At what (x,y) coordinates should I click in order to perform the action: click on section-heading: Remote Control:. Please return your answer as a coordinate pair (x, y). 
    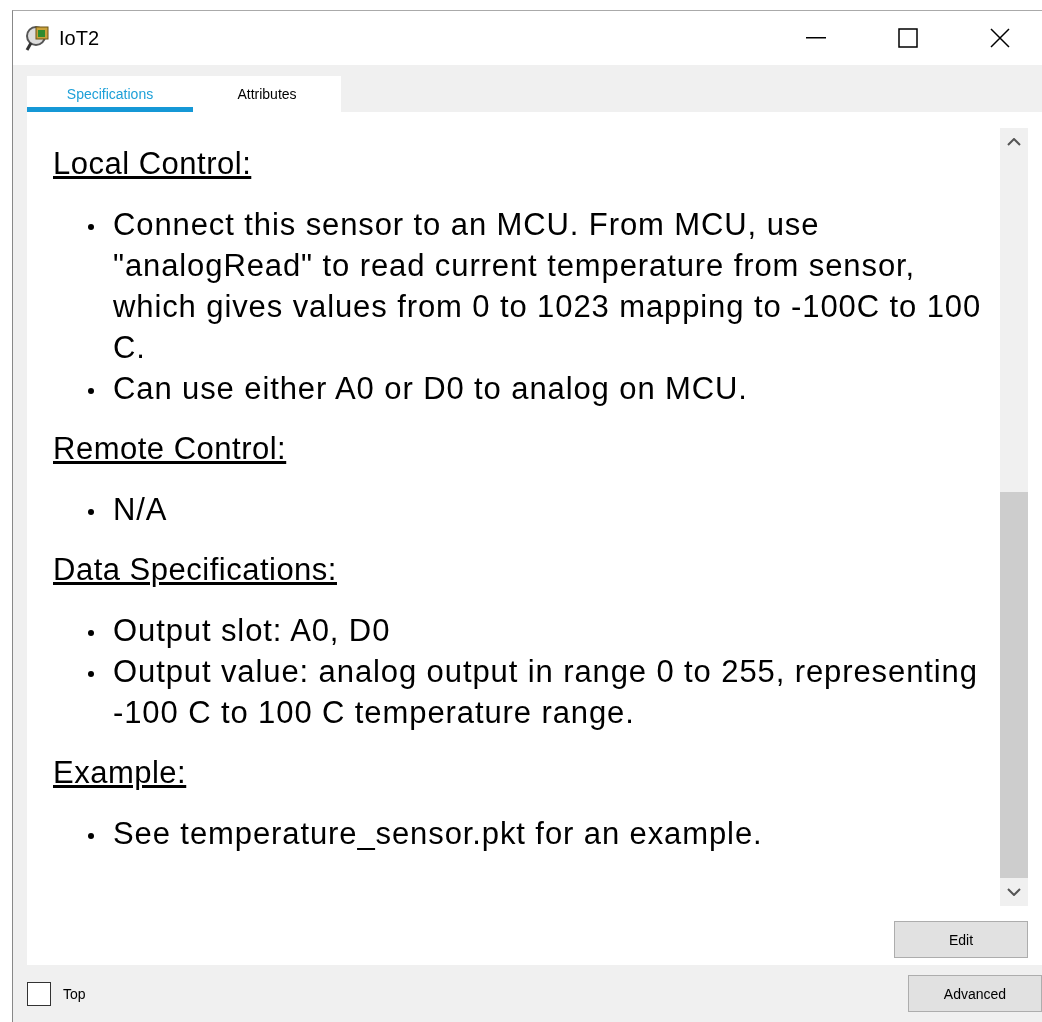
    Looking at the image, I should click on (170, 449).